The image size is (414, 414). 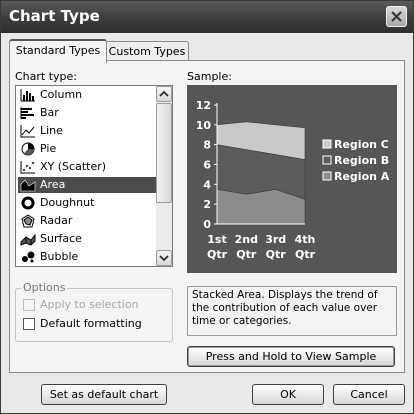 What do you see at coordinates (49, 112) in the screenshot?
I see `list-item-label: Bar` at bounding box center [49, 112].